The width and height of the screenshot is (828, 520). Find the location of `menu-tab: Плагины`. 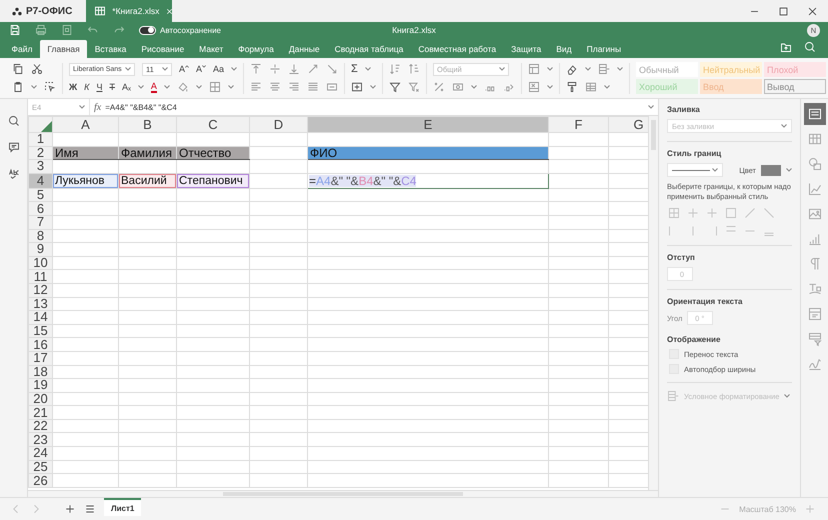

menu-tab: Плагины is located at coordinates (604, 49).